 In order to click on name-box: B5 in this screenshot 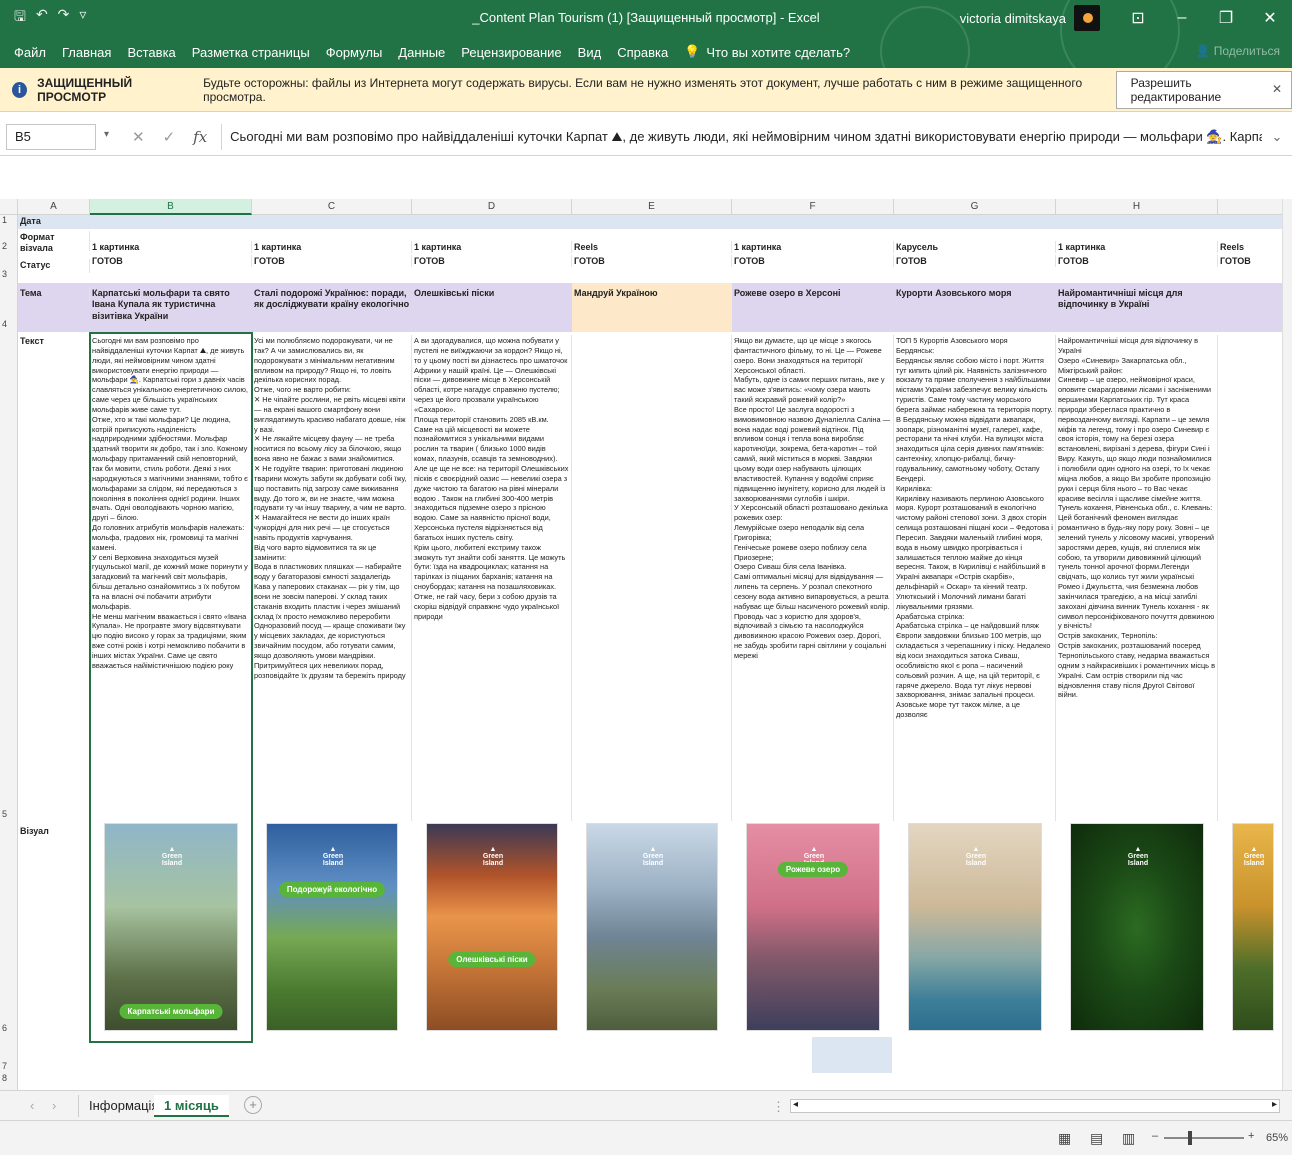, I will do `click(57, 136)`.